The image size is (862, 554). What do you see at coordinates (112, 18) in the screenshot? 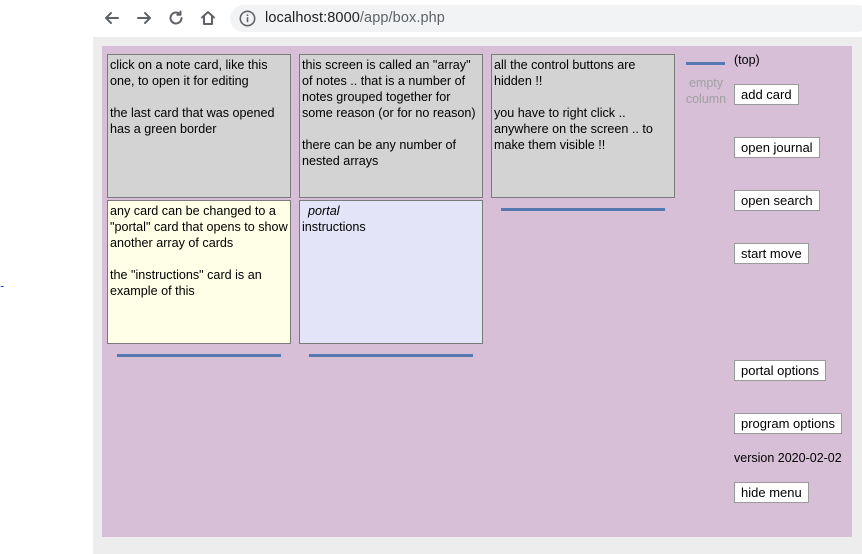
I see `back-arrow-icon` at bounding box center [112, 18].